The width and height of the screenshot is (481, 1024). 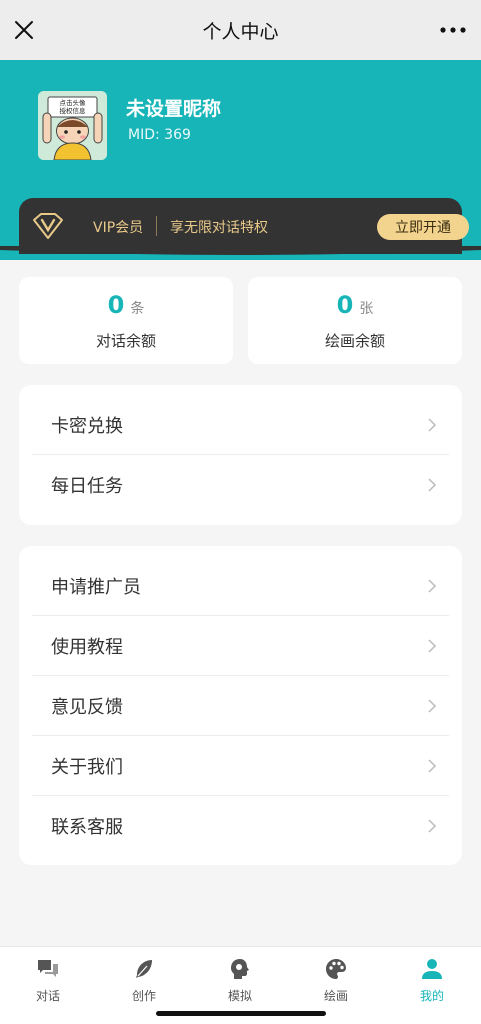 What do you see at coordinates (87, 767) in the screenshot?
I see `menu-item-label: 关于我们` at bounding box center [87, 767].